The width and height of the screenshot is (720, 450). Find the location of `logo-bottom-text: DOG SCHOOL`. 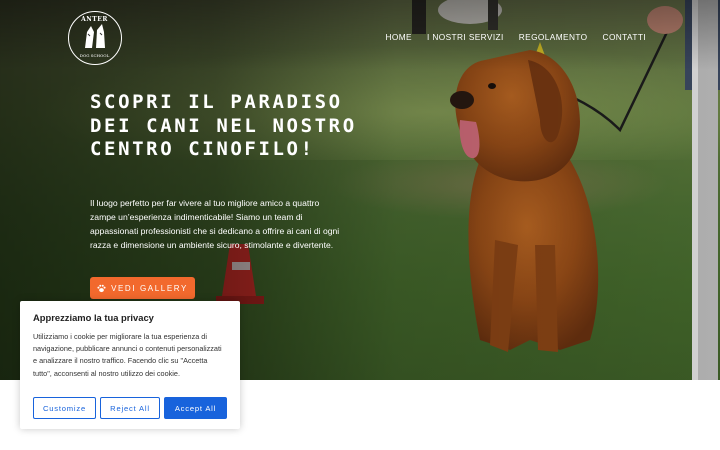

logo-bottom-text: DOG SCHOOL is located at coordinates (94, 55).